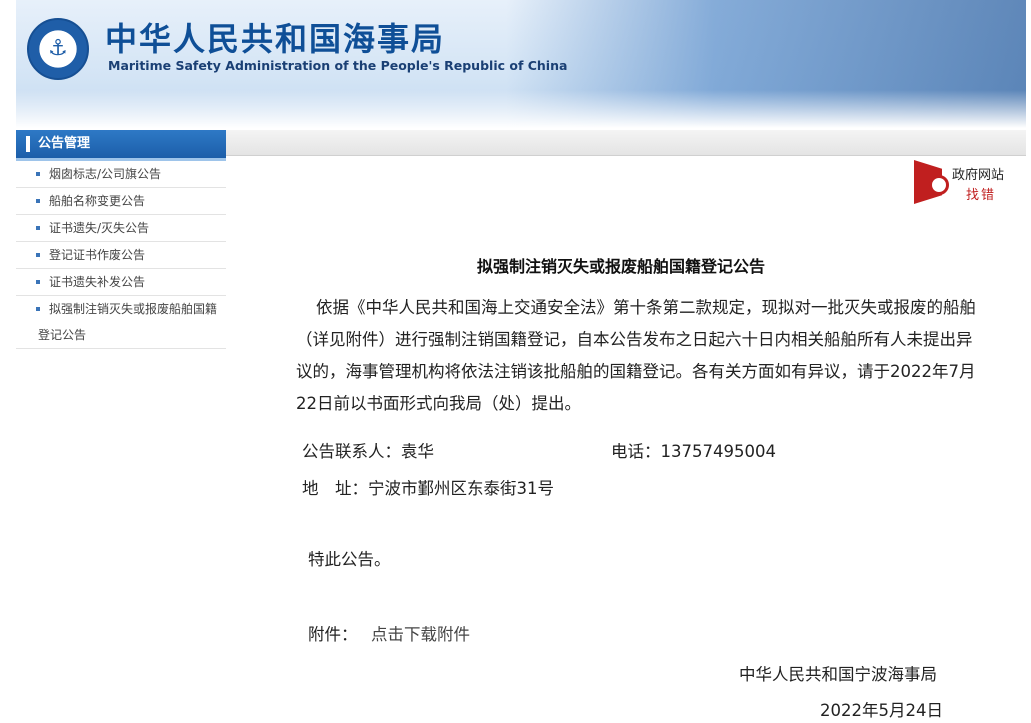 Image resolution: width=1031 pixels, height=723 pixels. I want to click on publish-date: 2022年5月24日, so click(881, 710).